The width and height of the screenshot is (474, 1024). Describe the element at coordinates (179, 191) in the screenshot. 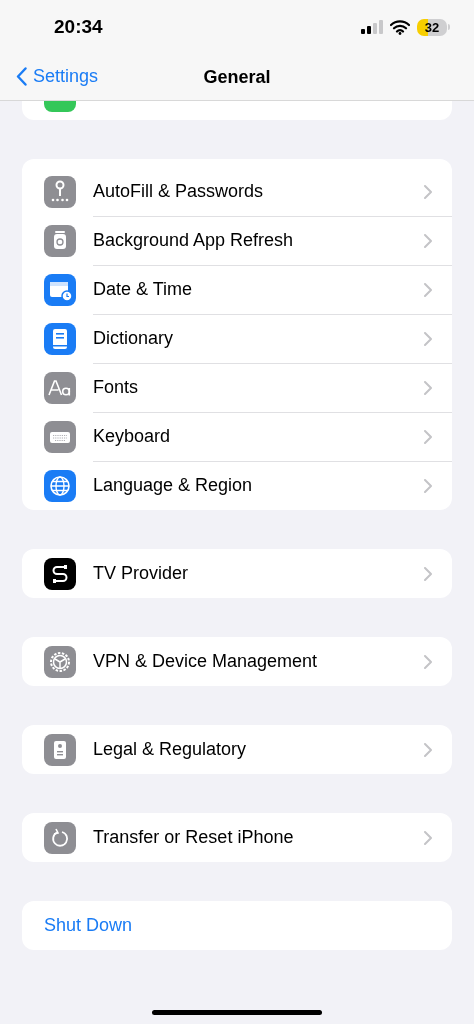

I see `row-label: AutoFill & Passwords` at that location.